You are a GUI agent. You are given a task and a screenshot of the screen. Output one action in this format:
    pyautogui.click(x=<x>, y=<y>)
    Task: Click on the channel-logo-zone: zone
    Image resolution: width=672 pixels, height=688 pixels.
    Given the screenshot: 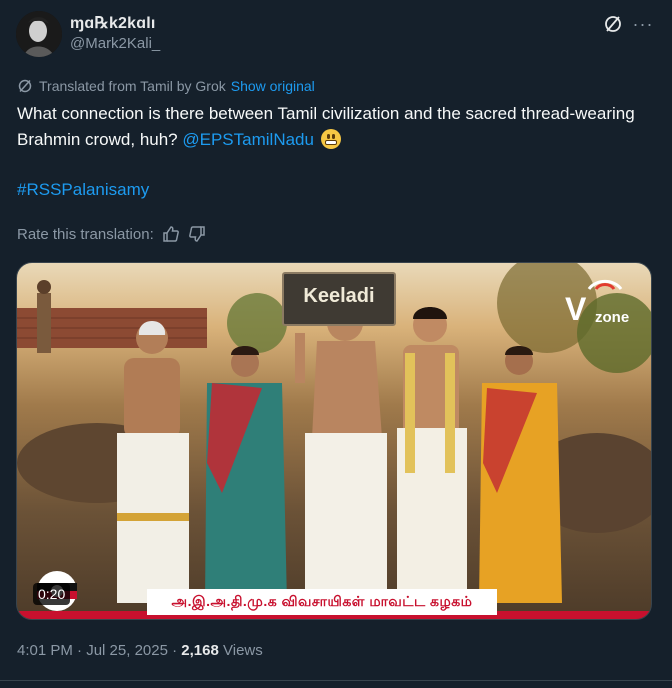 What is the action you would take?
    pyautogui.click(x=612, y=317)
    